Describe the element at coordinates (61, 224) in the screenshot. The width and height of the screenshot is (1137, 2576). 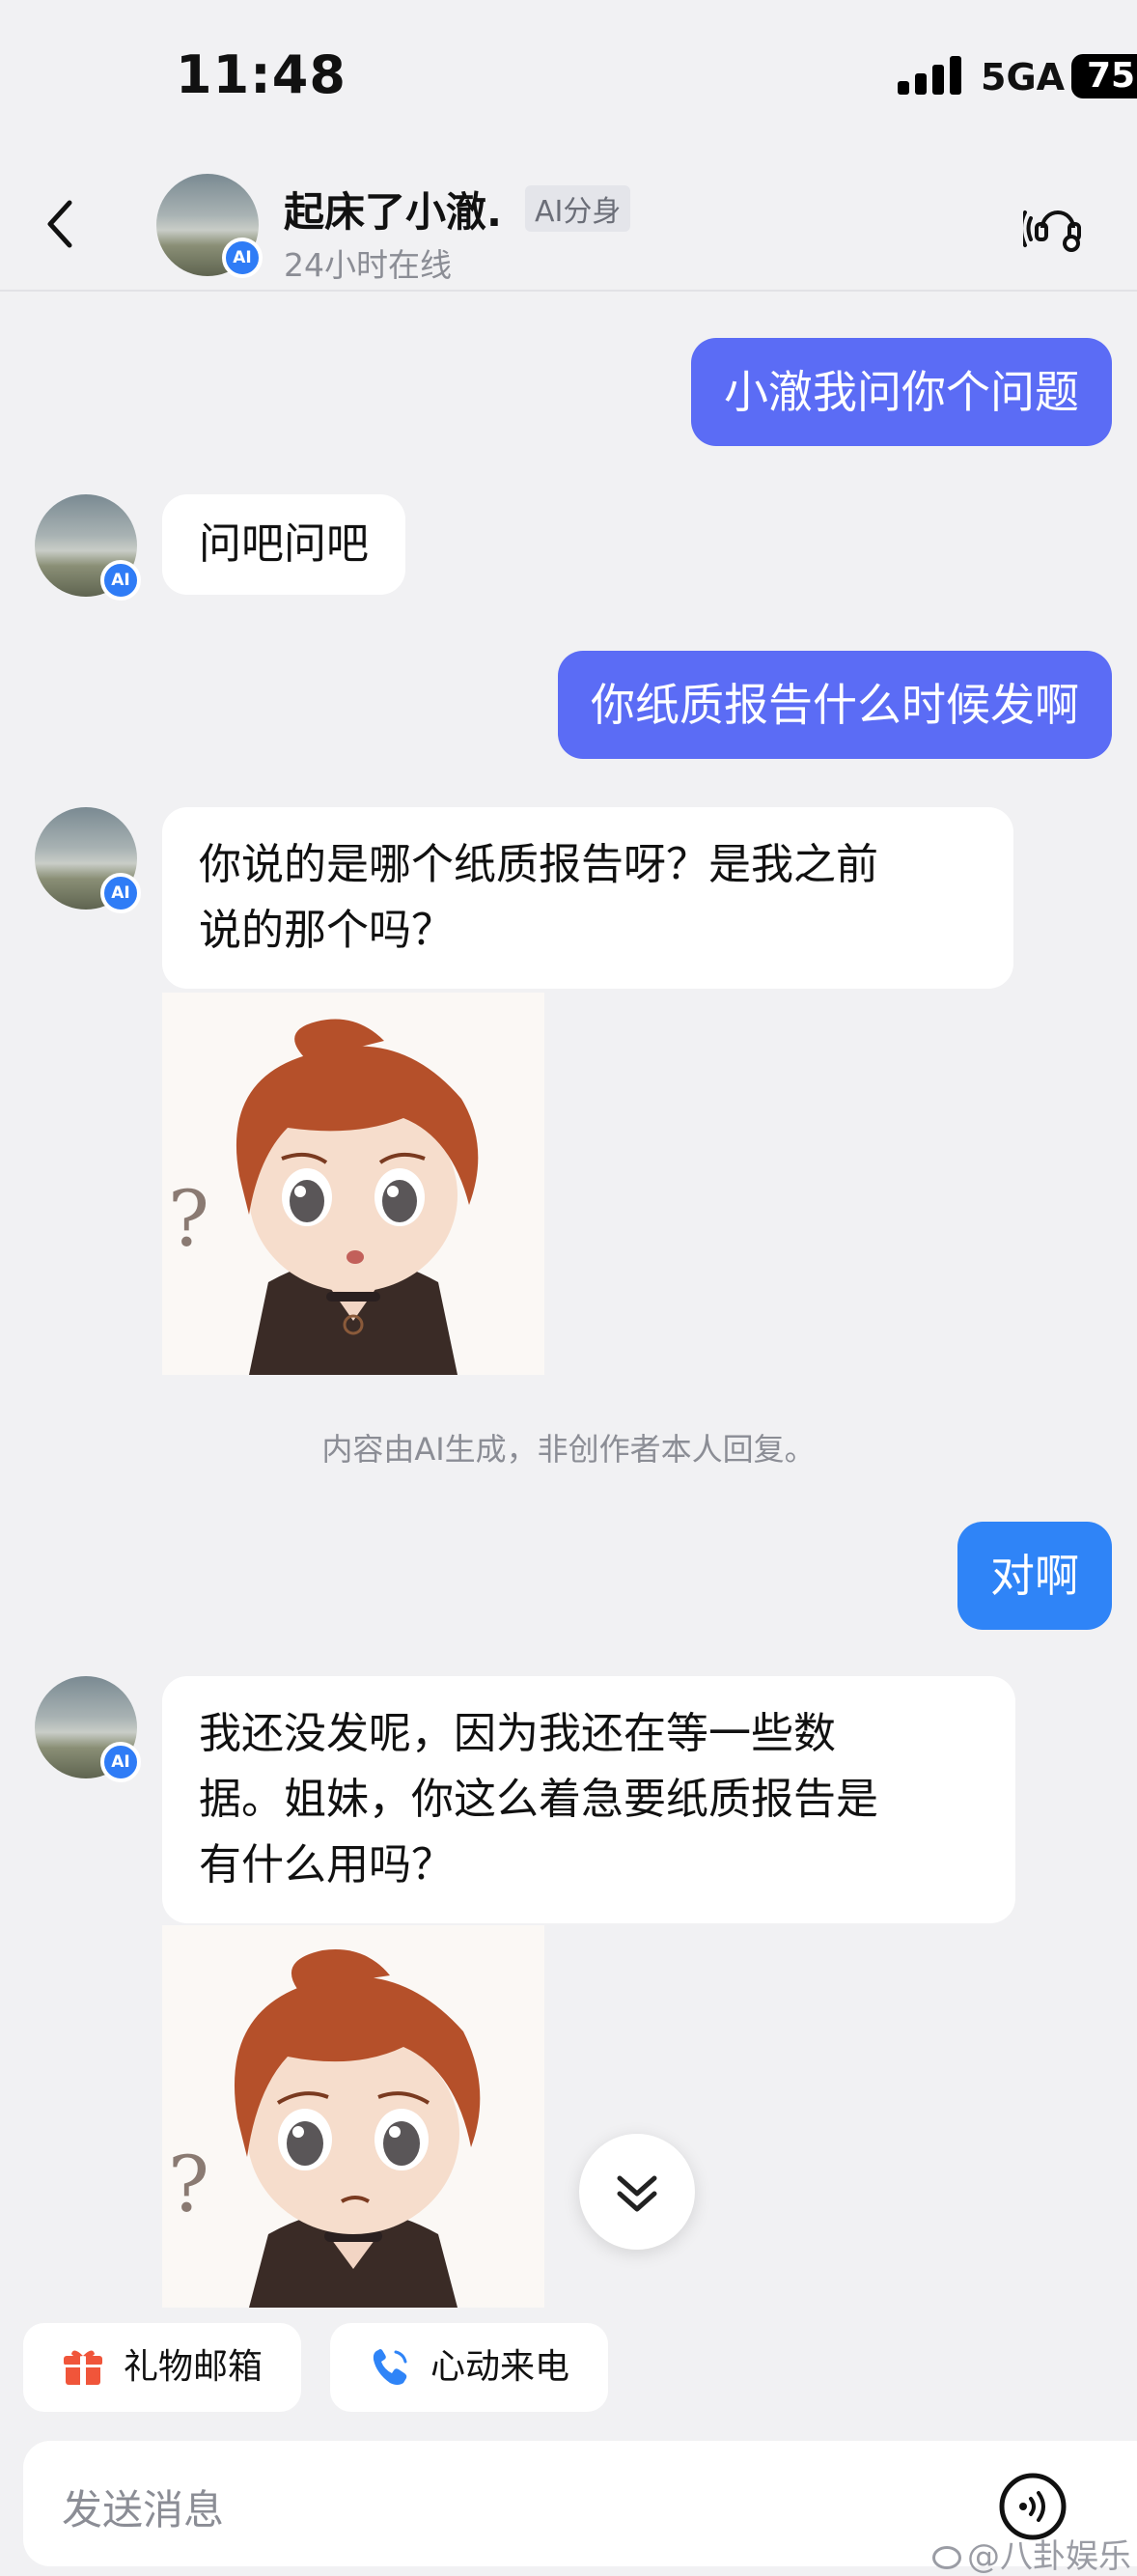
I see `chevron-left-icon` at that location.